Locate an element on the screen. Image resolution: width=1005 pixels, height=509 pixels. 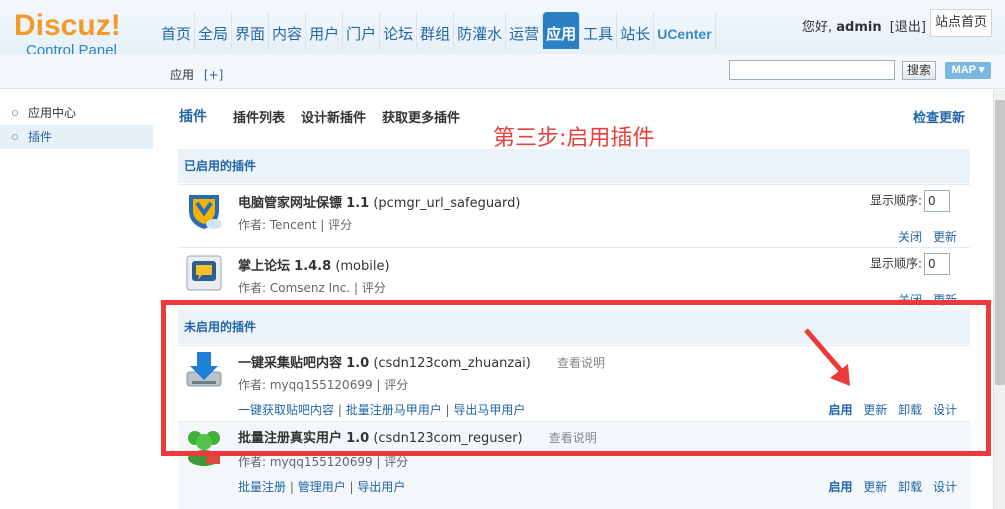
sidebar-item-plugins: 插件 is located at coordinates (76, 137).